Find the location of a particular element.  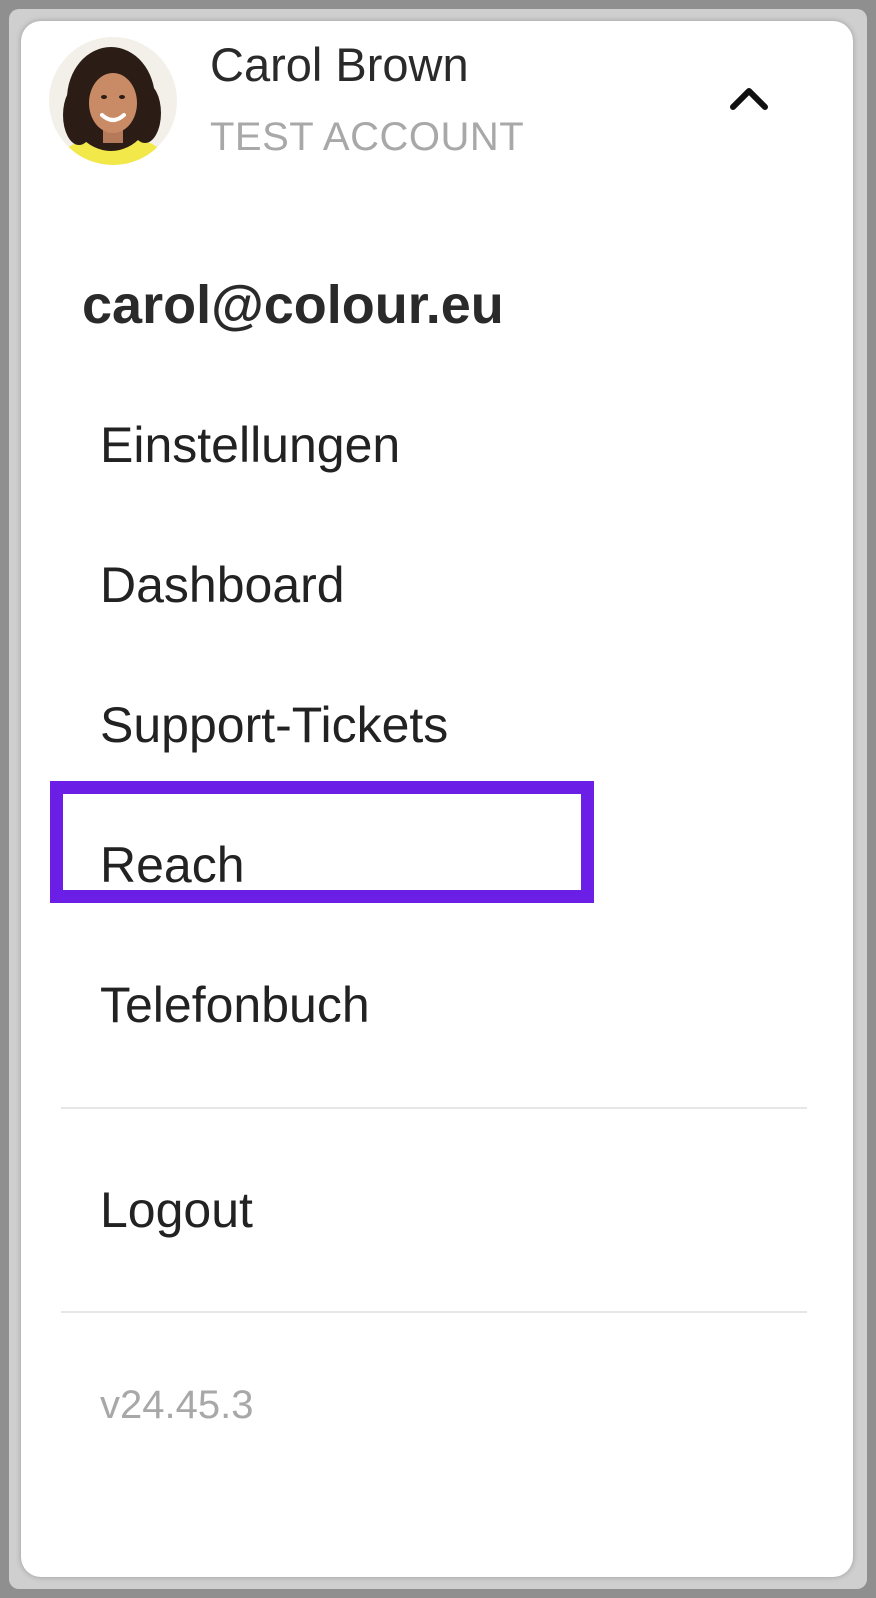

account-type-label: TEST ACCOUNT is located at coordinates (367, 137).